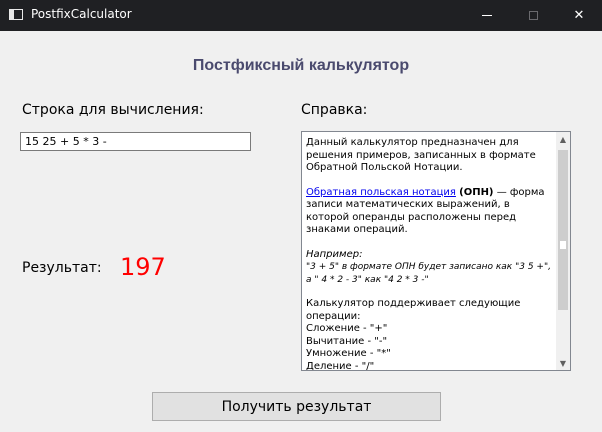  Describe the element at coordinates (143, 267) in the screenshot. I see `result-value: 197` at that location.